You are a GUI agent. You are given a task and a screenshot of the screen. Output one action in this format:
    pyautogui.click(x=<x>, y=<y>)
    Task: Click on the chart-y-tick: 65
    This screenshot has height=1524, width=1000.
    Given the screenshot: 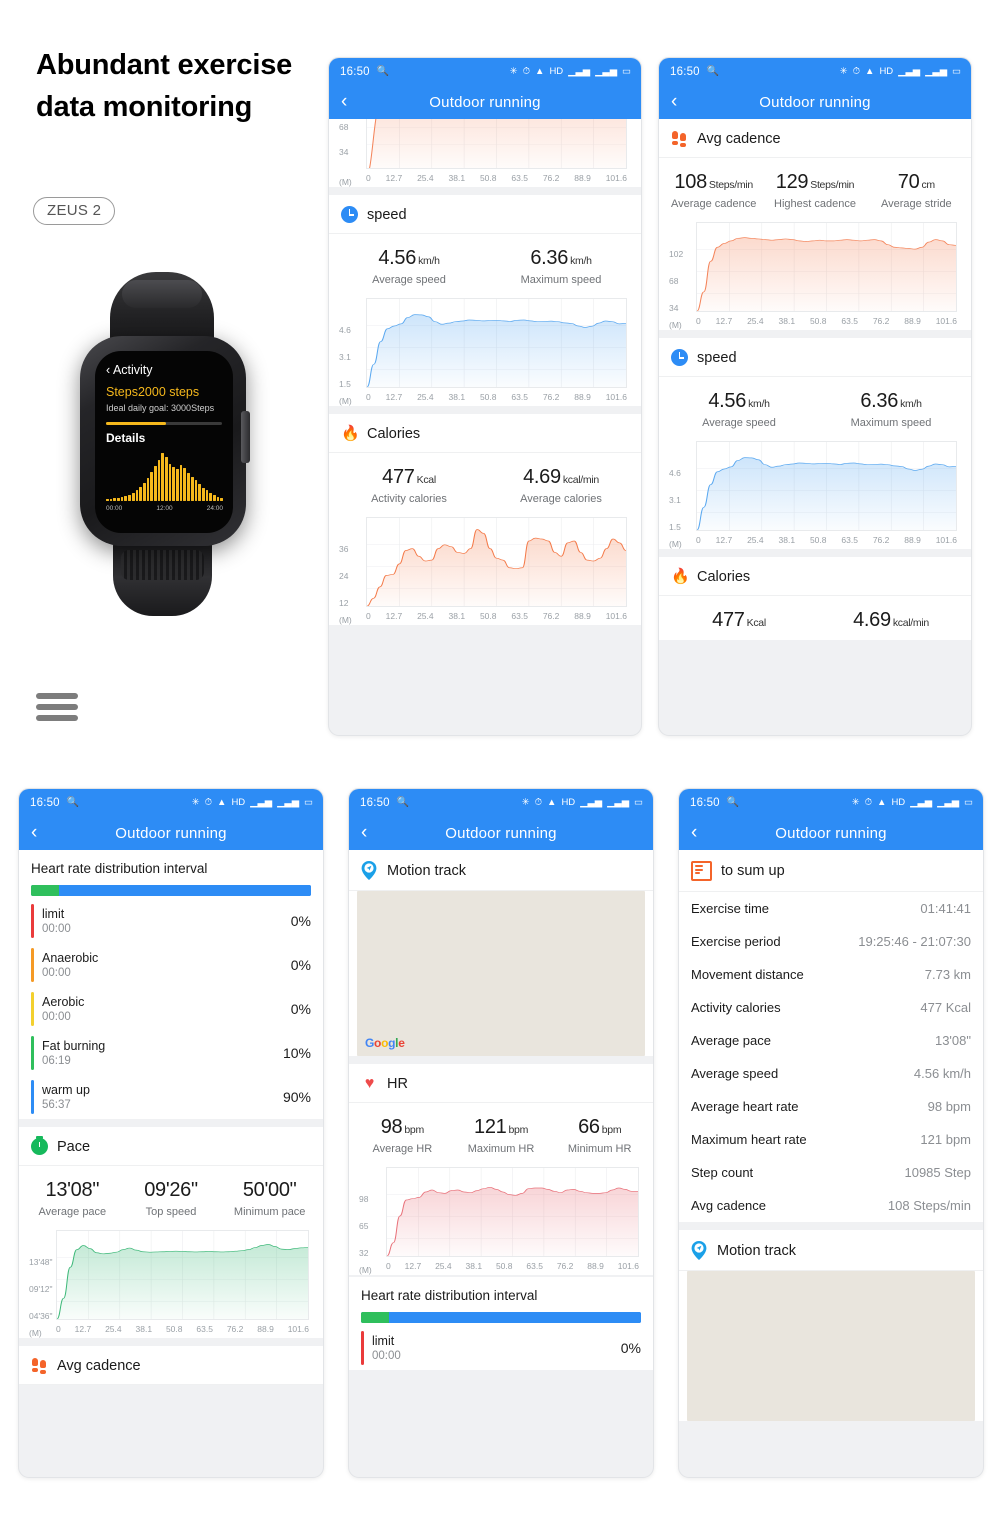 What is the action you would take?
    pyautogui.click(x=364, y=1226)
    